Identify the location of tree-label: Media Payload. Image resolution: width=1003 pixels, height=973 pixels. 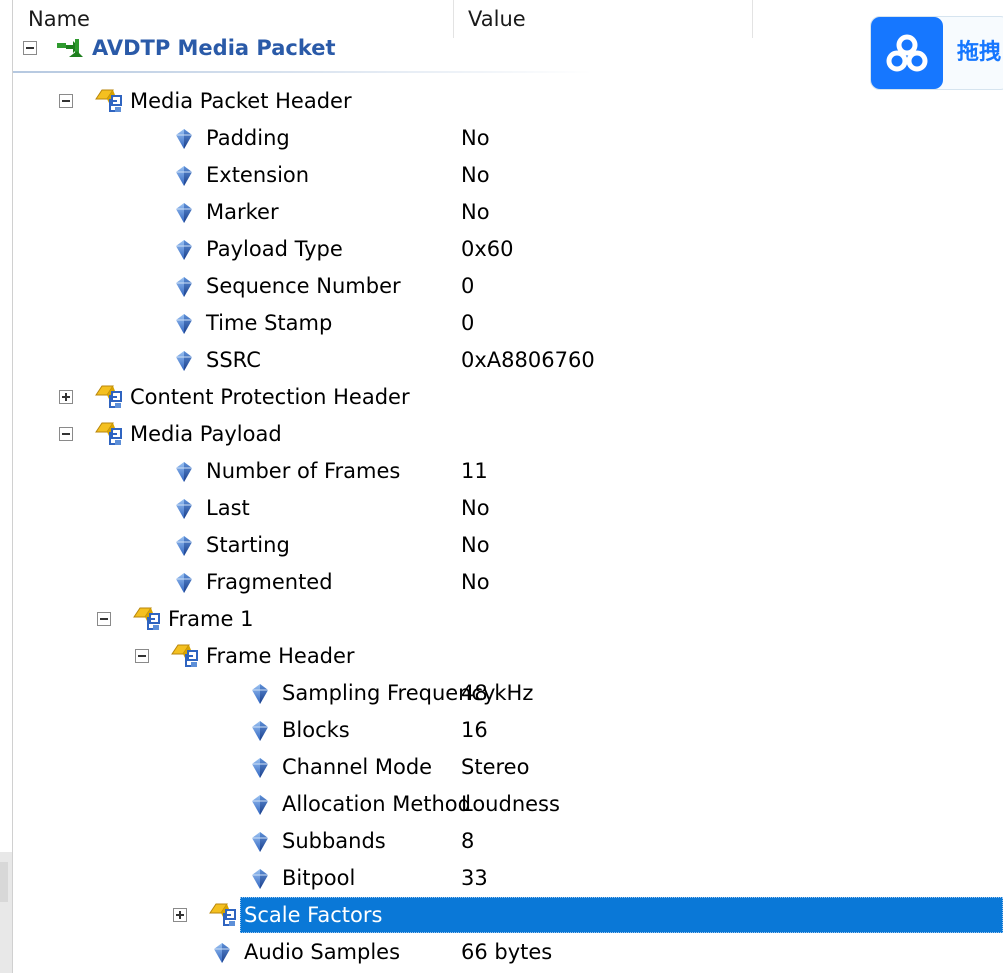
(206, 434).